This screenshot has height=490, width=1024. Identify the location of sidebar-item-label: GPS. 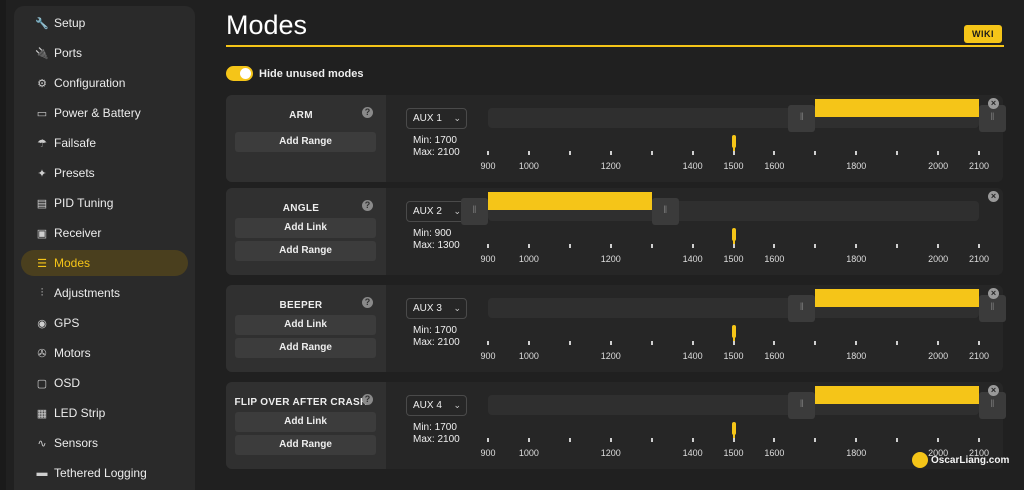
(67, 323).